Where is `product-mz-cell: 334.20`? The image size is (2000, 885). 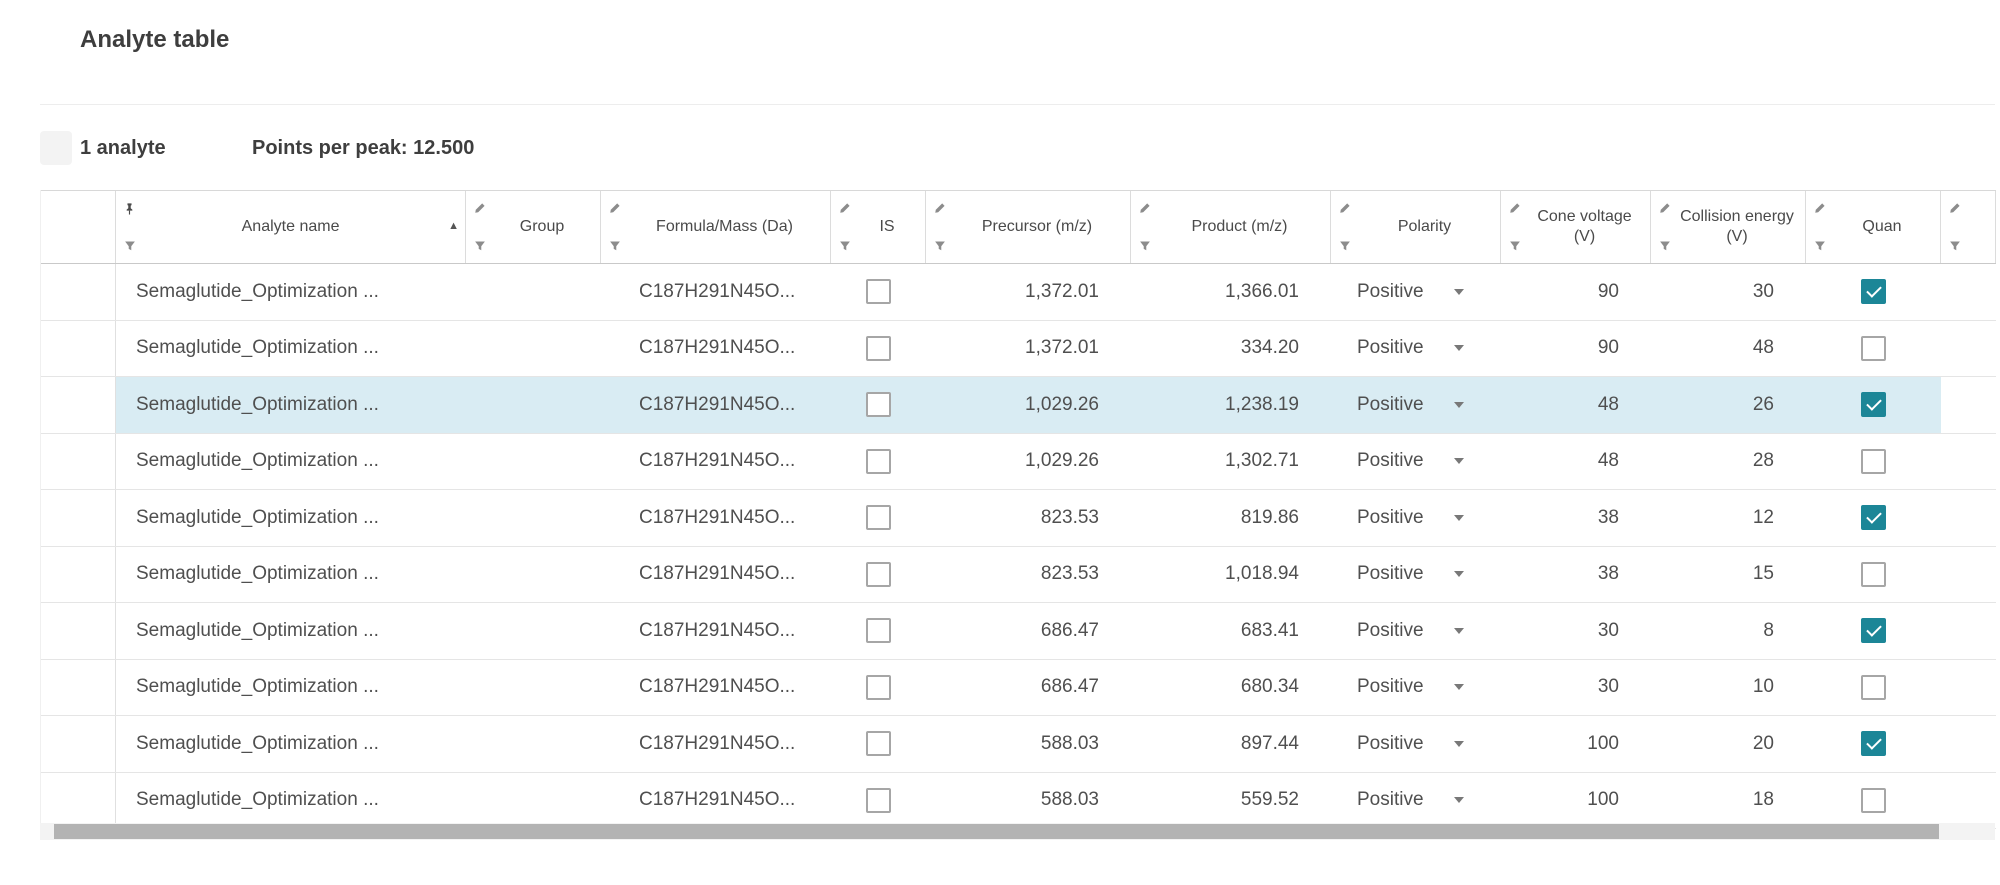 product-mz-cell: 334.20 is located at coordinates (1231, 349).